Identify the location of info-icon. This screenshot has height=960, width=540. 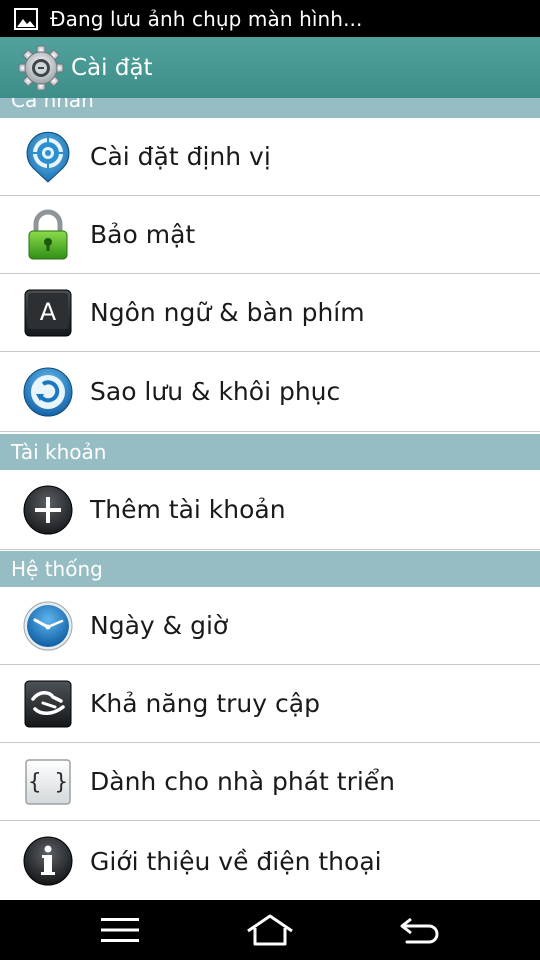
(48, 861).